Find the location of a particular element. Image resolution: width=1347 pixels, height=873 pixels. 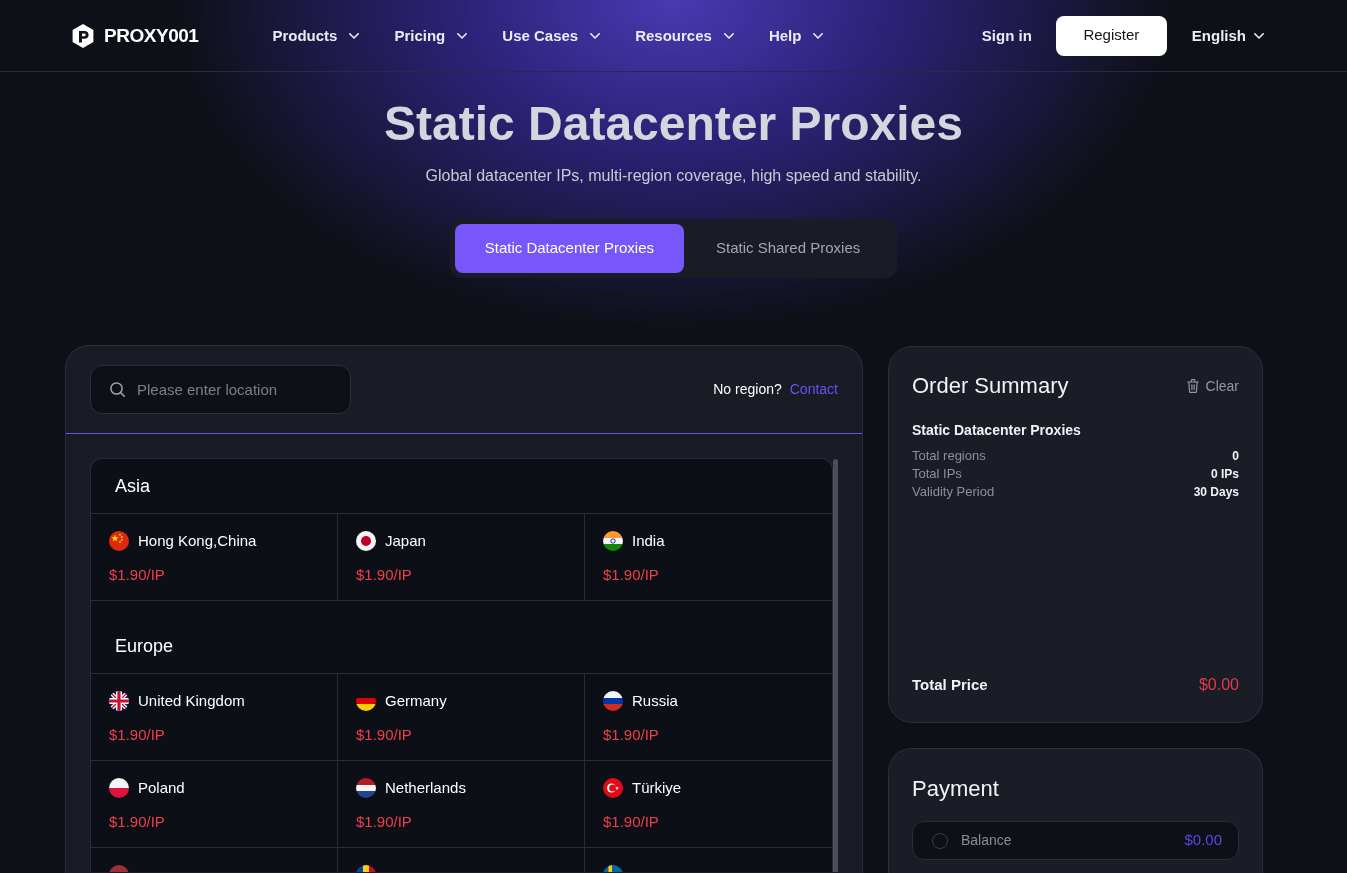

product-tab: Static Shared Proxies is located at coordinates (788, 248).